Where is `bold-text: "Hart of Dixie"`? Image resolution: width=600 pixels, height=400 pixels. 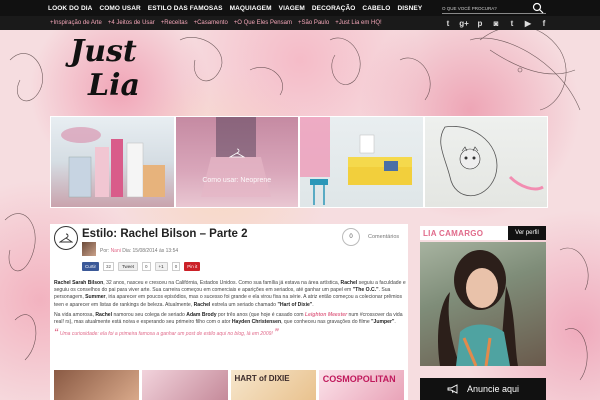
bold-text: "Hart of Dixie" is located at coordinates (295, 304).